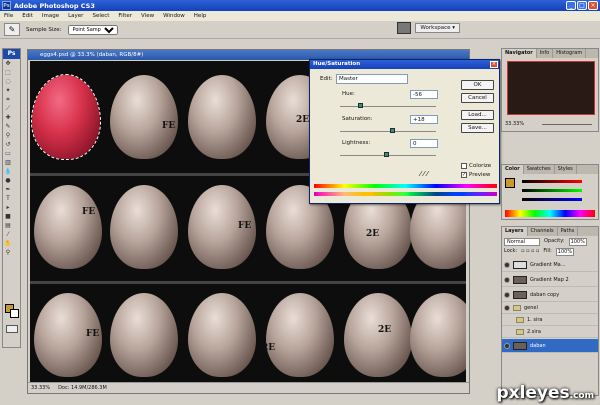 The width and height of the screenshot is (600, 405). I want to click on tab-layers: Layers, so click(515, 231).